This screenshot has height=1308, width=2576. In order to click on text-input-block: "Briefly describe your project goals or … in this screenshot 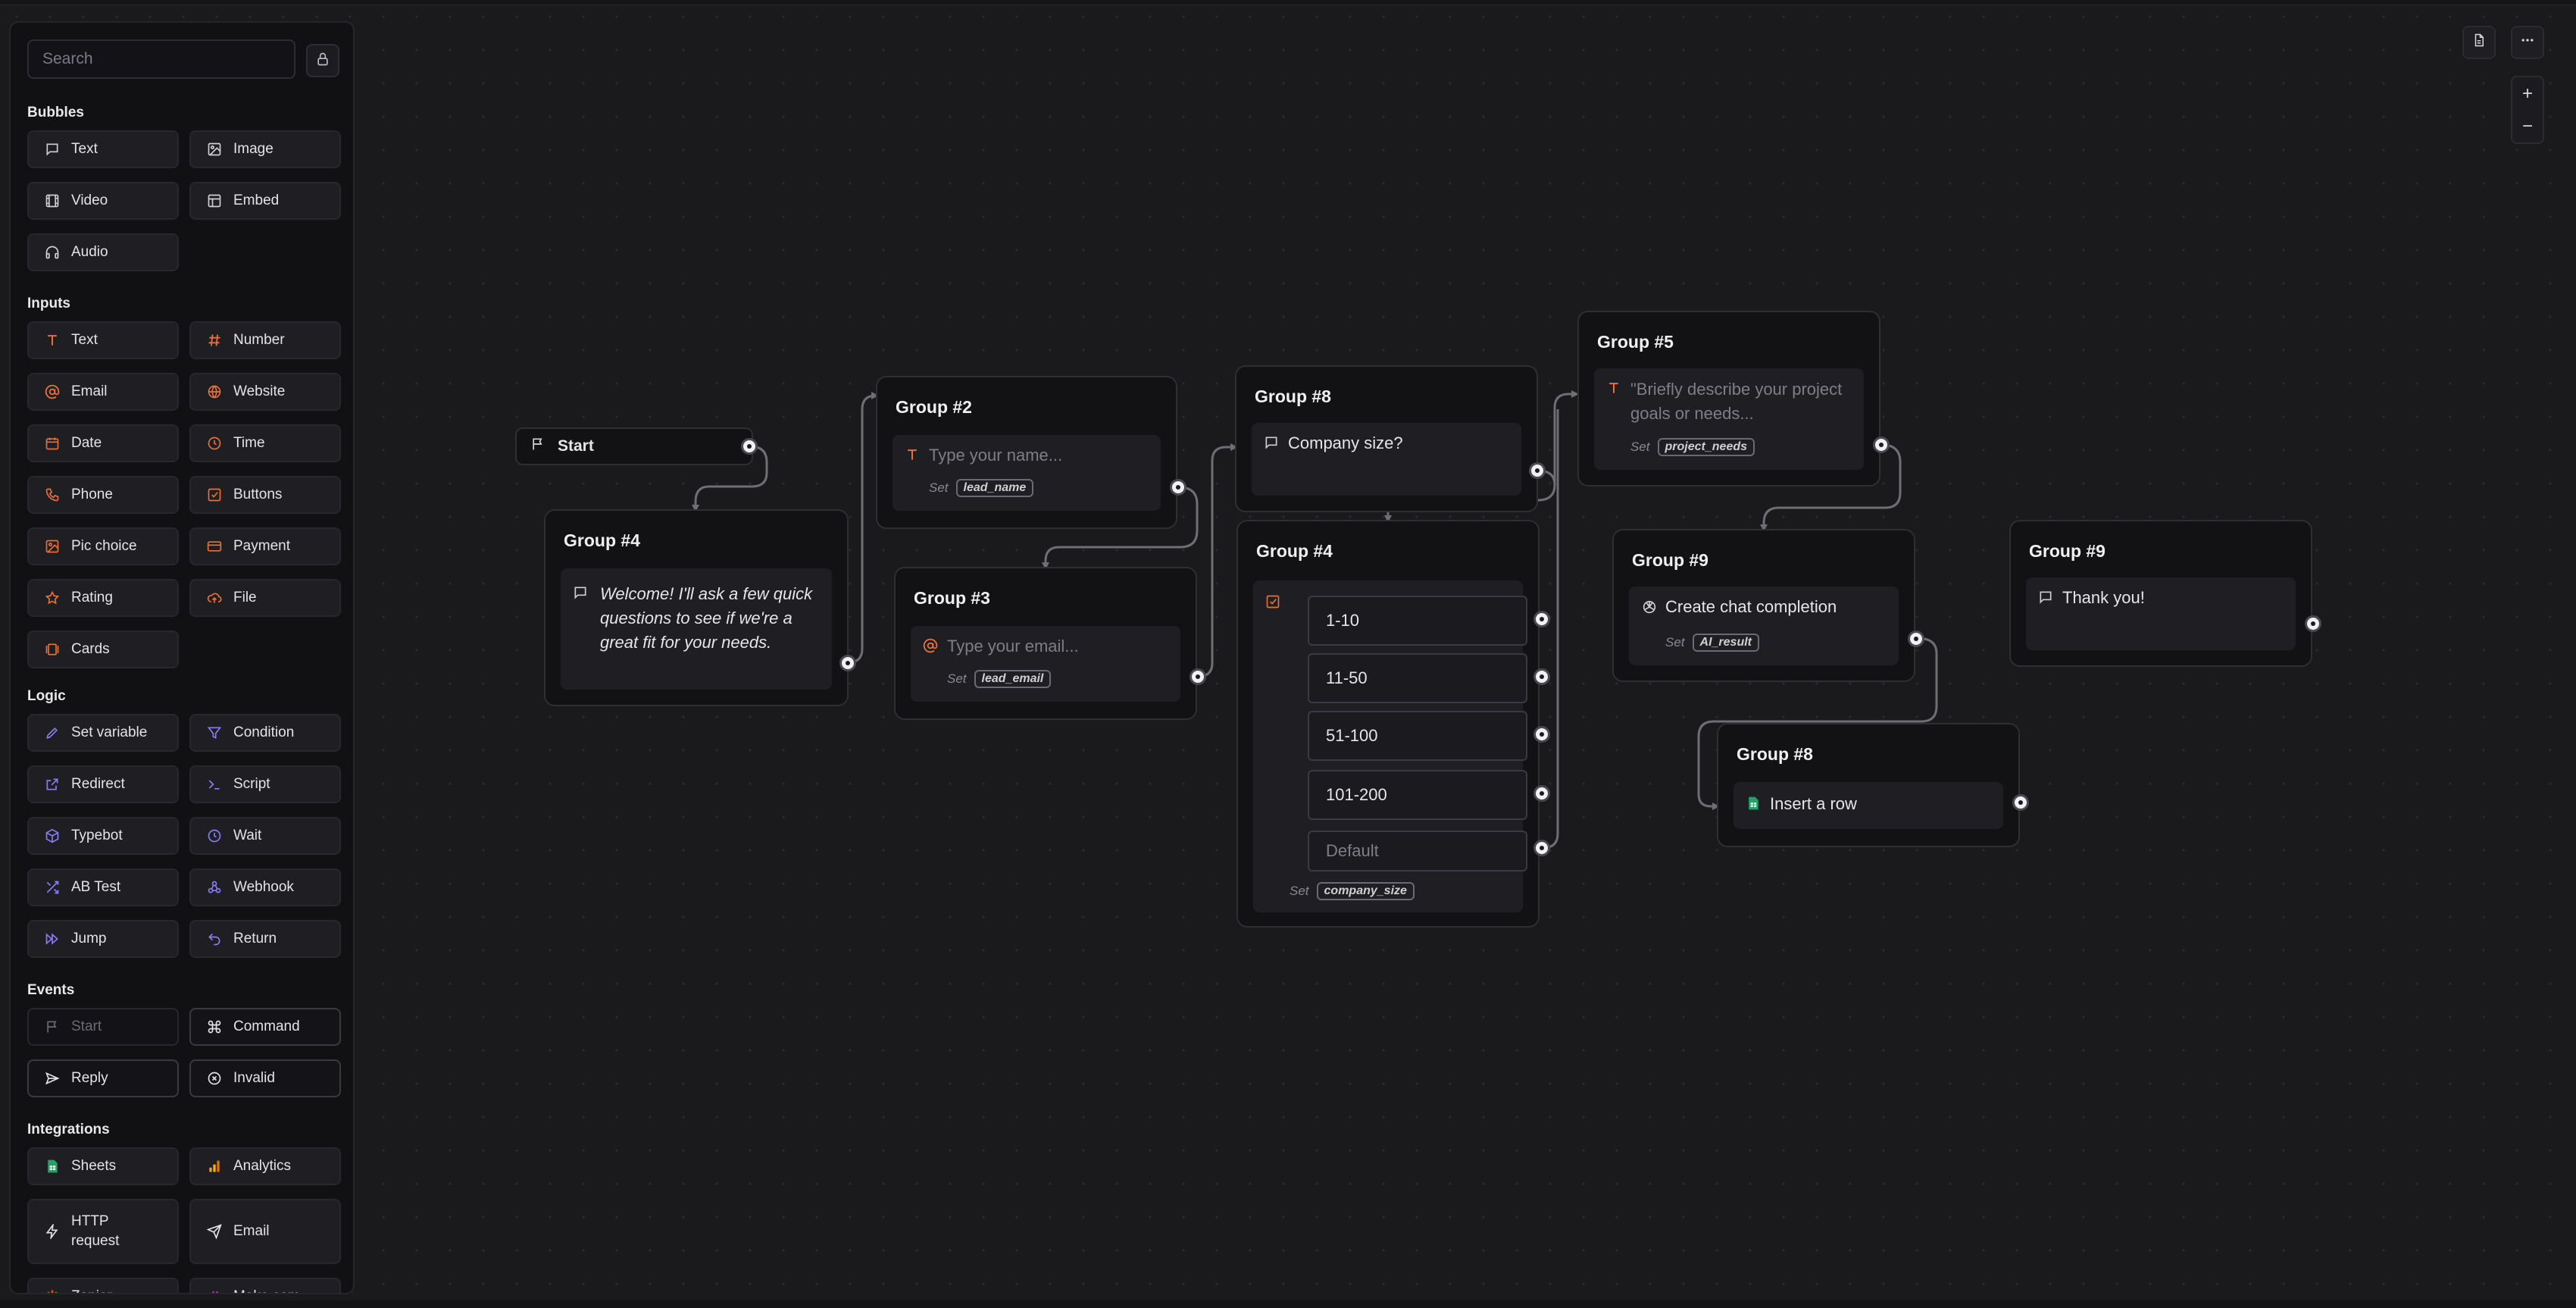, I will do `click(1729, 419)`.